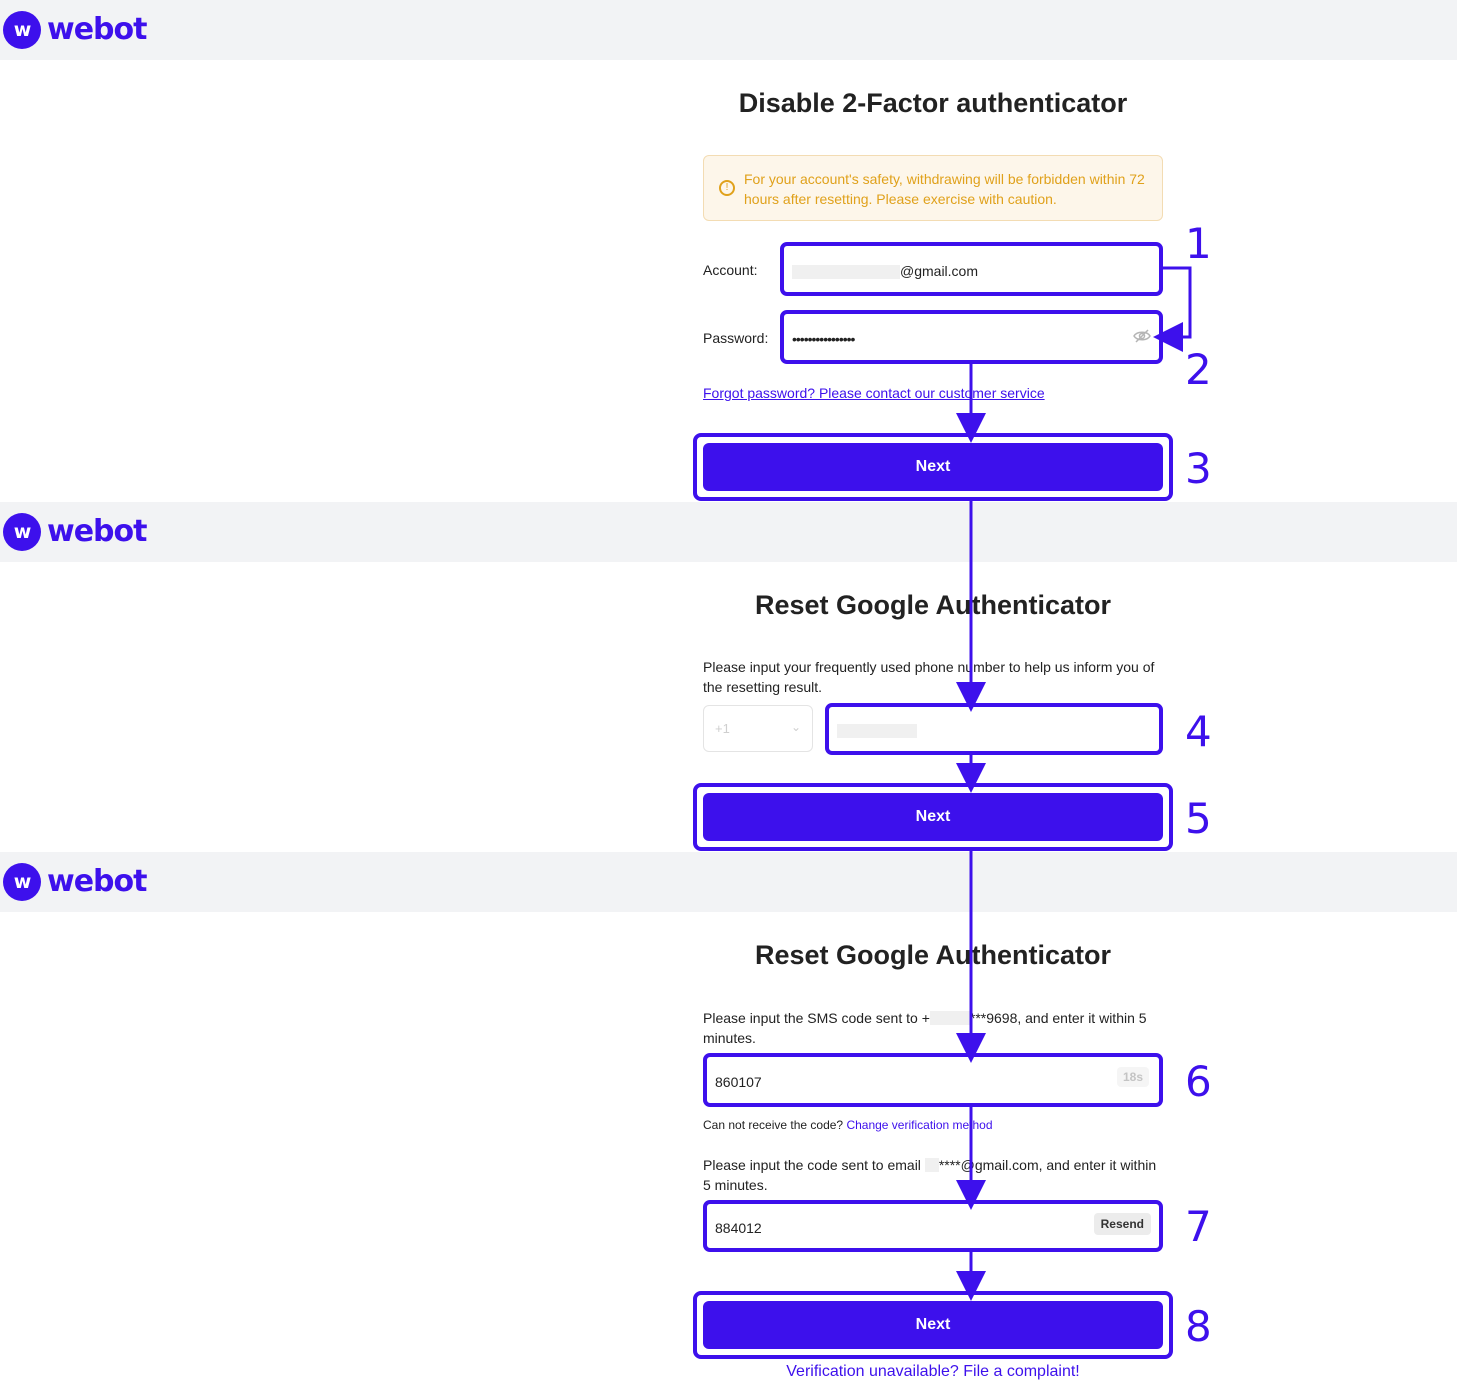 Image resolution: width=1457 pixels, height=1382 pixels. Describe the element at coordinates (933, 1226) in the screenshot. I see `email-code-field: 884012 Resend` at that location.